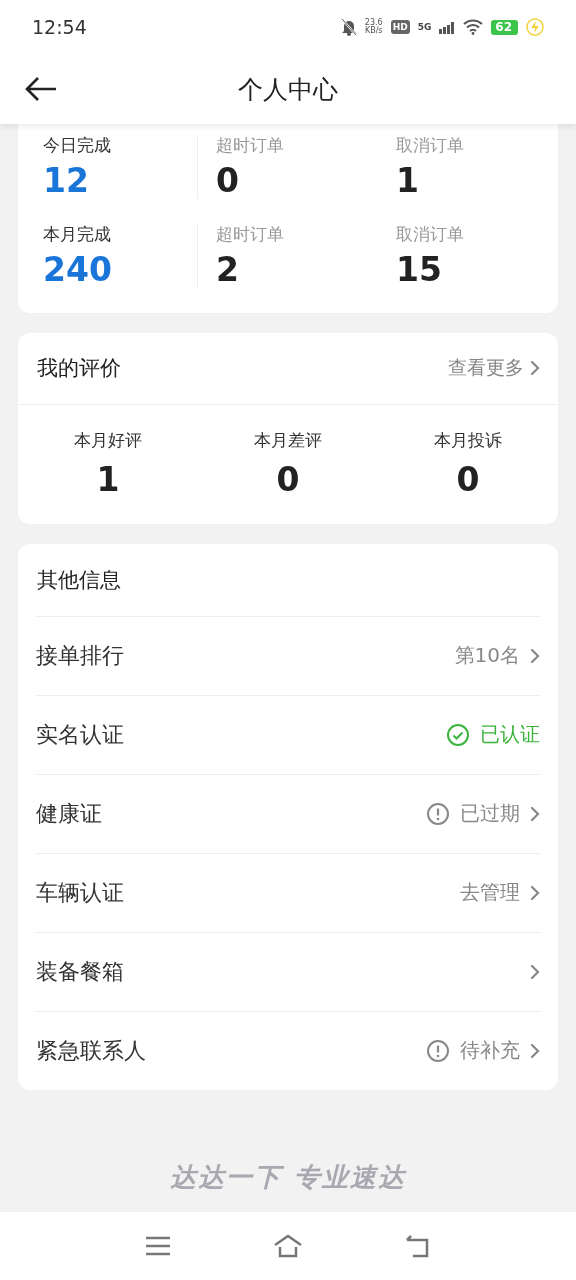  What do you see at coordinates (468, 440) in the screenshot?
I see `review-label: 本月投诉` at bounding box center [468, 440].